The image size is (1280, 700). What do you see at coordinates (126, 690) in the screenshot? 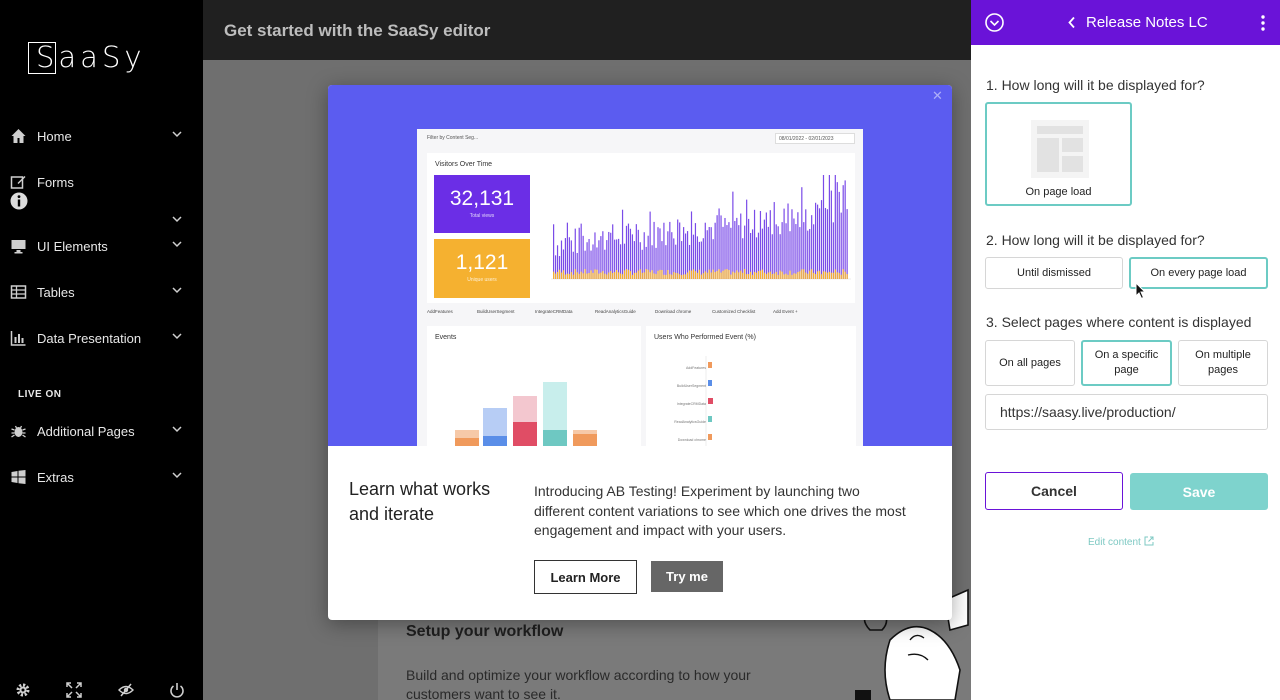
I see `hide-icon` at bounding box center [126, 690].